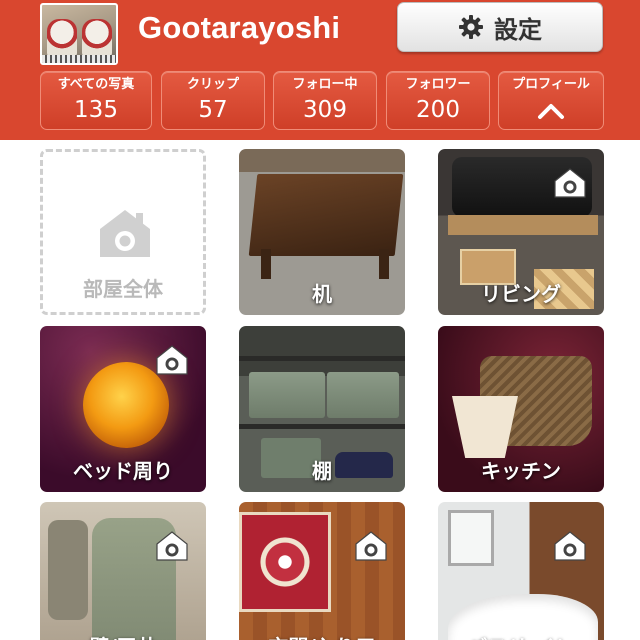 The width and height of the screenshot is (640, 640). I want to click on room-tile-entrance: 玄関/入り口, so click(322, 571).